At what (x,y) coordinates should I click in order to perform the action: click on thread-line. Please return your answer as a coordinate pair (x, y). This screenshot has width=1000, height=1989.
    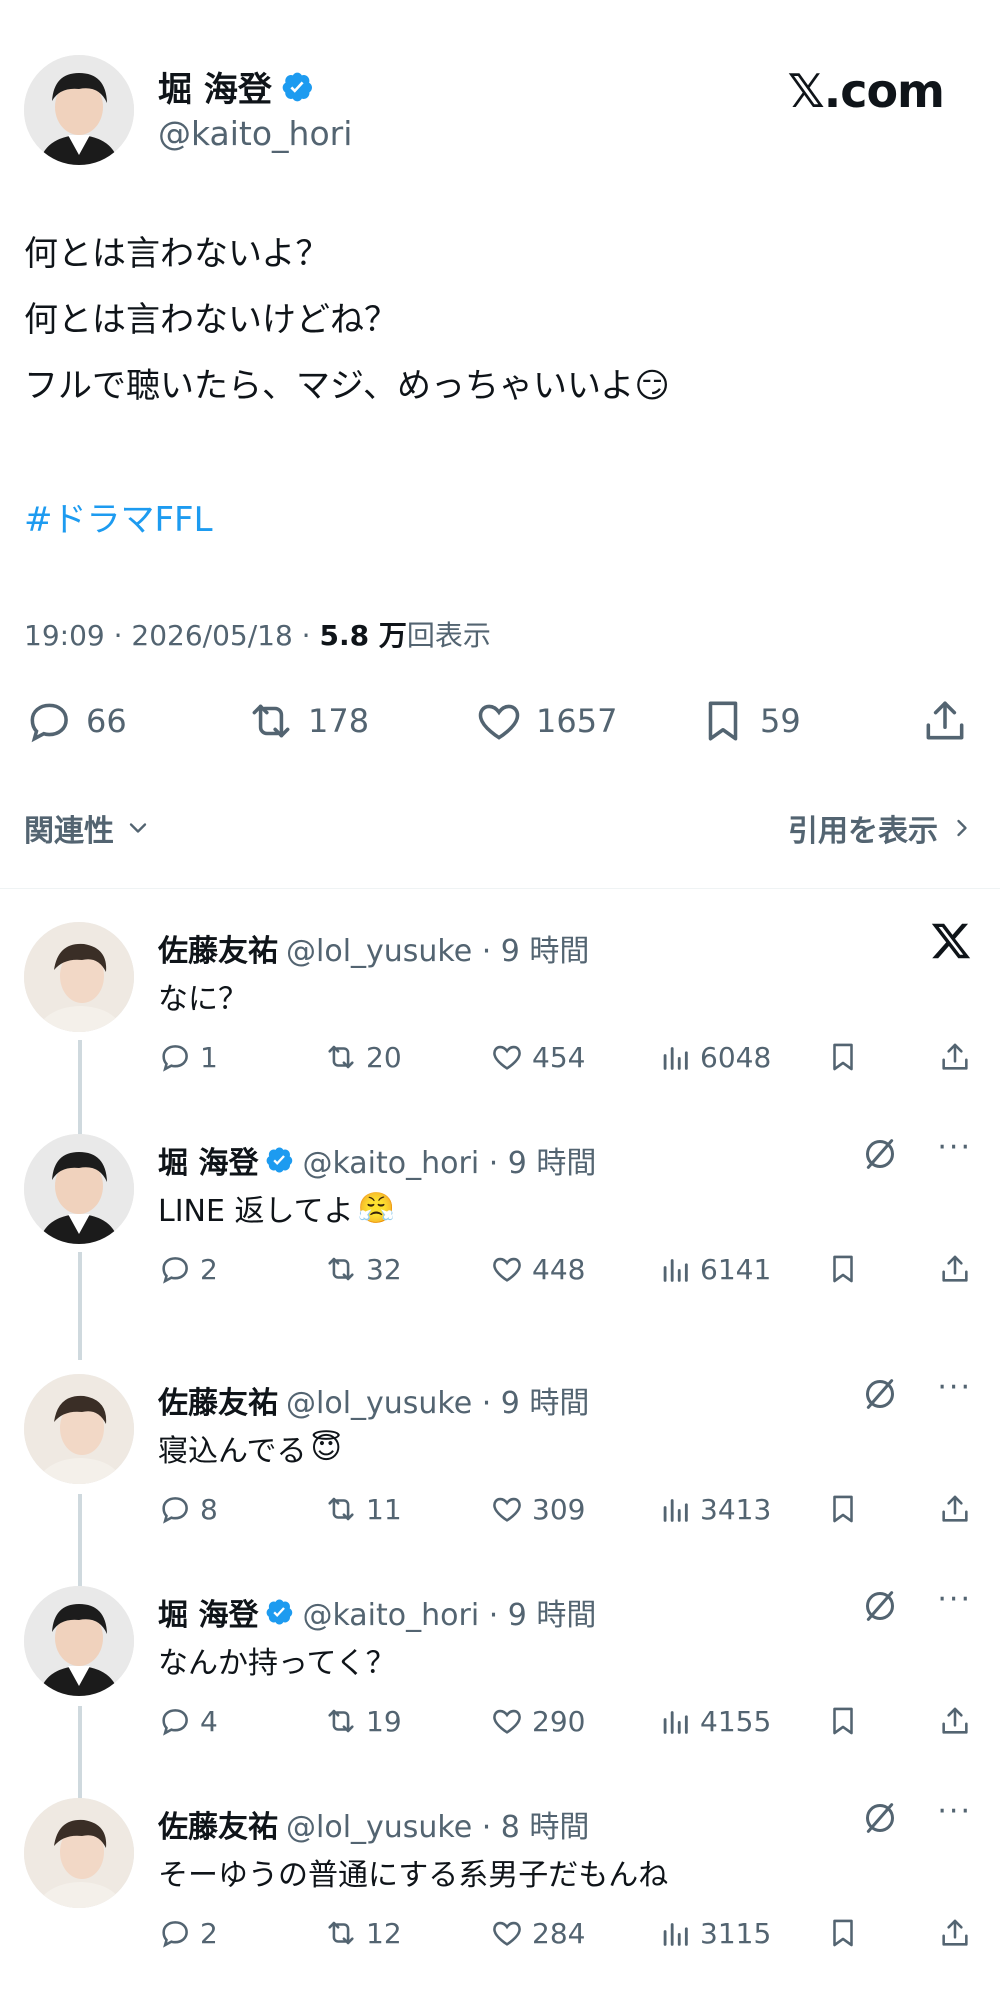
    Looking at the image, I should click on (80, 1756).